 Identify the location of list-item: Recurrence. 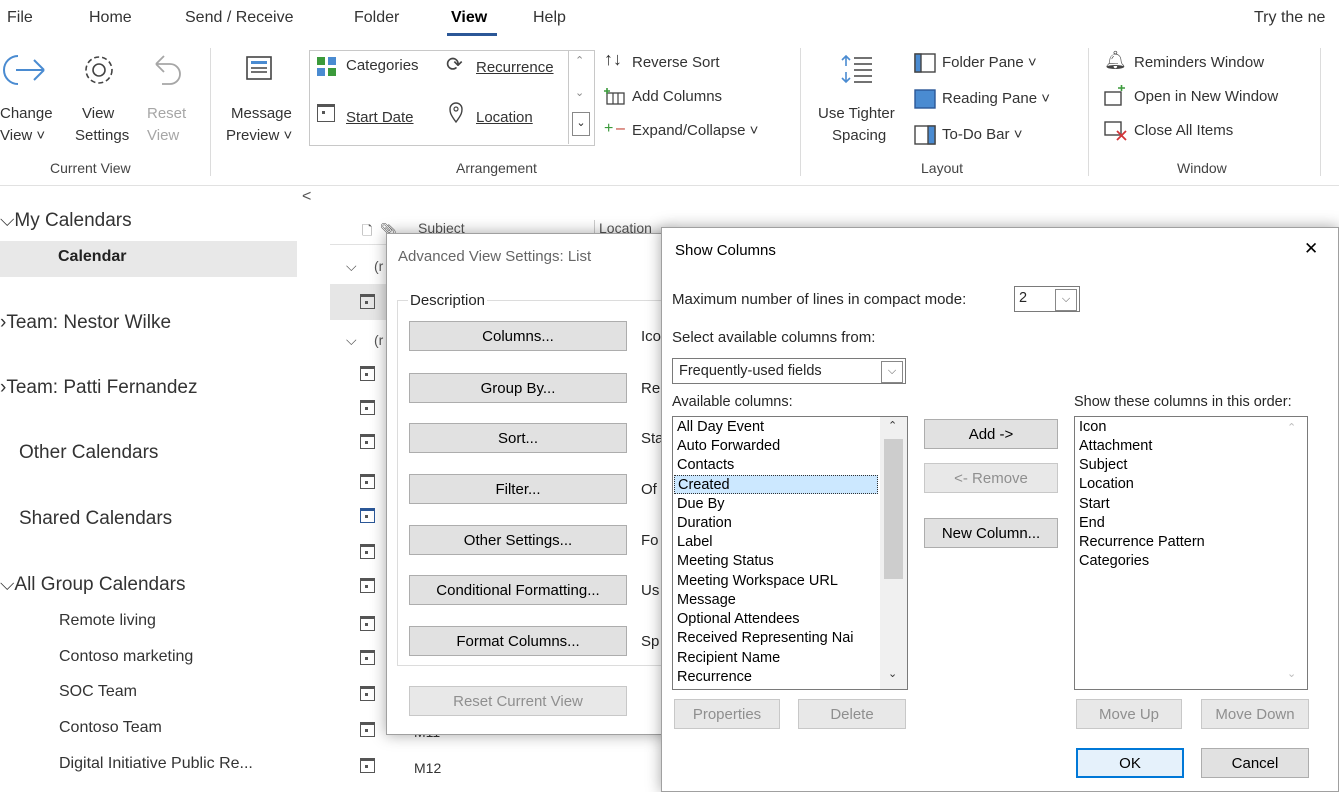
(714, 677).